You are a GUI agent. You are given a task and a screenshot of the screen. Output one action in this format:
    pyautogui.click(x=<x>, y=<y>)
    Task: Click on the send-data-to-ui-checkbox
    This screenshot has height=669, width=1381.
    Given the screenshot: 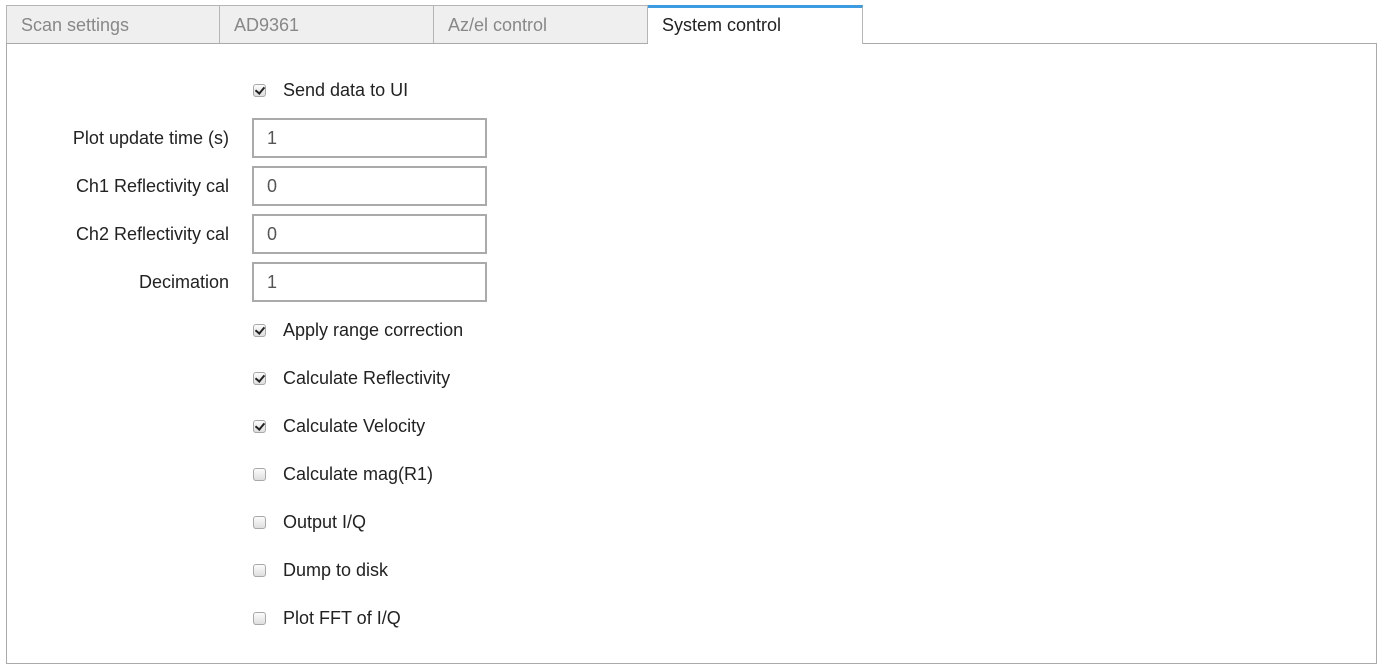 What is the action you would take?
    pyautogui.click(x=259, y=90)
    